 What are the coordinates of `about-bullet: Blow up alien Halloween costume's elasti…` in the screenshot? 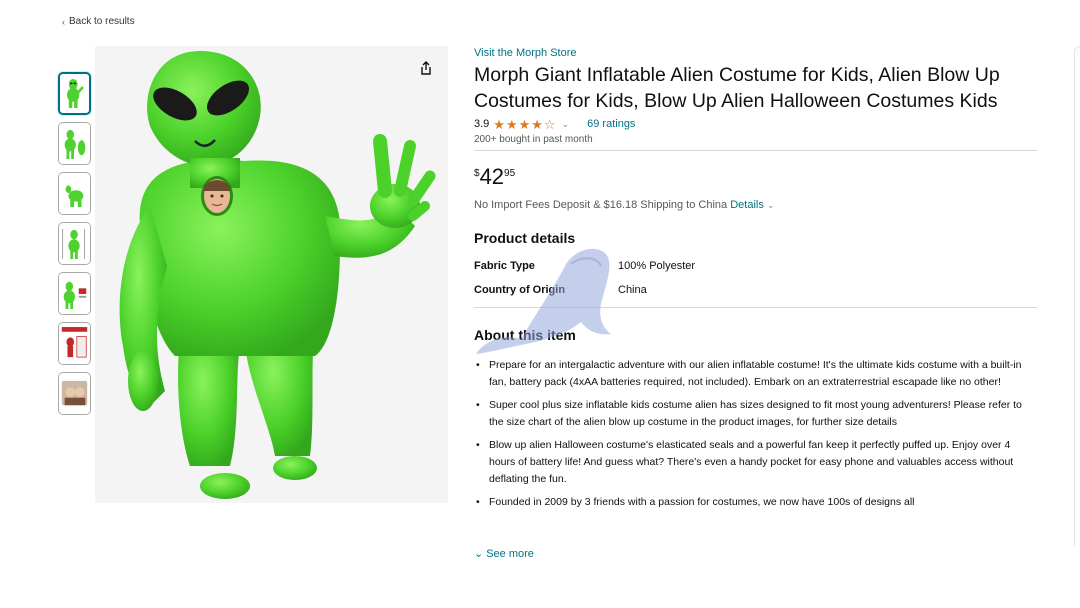 It's located at (755, 462).